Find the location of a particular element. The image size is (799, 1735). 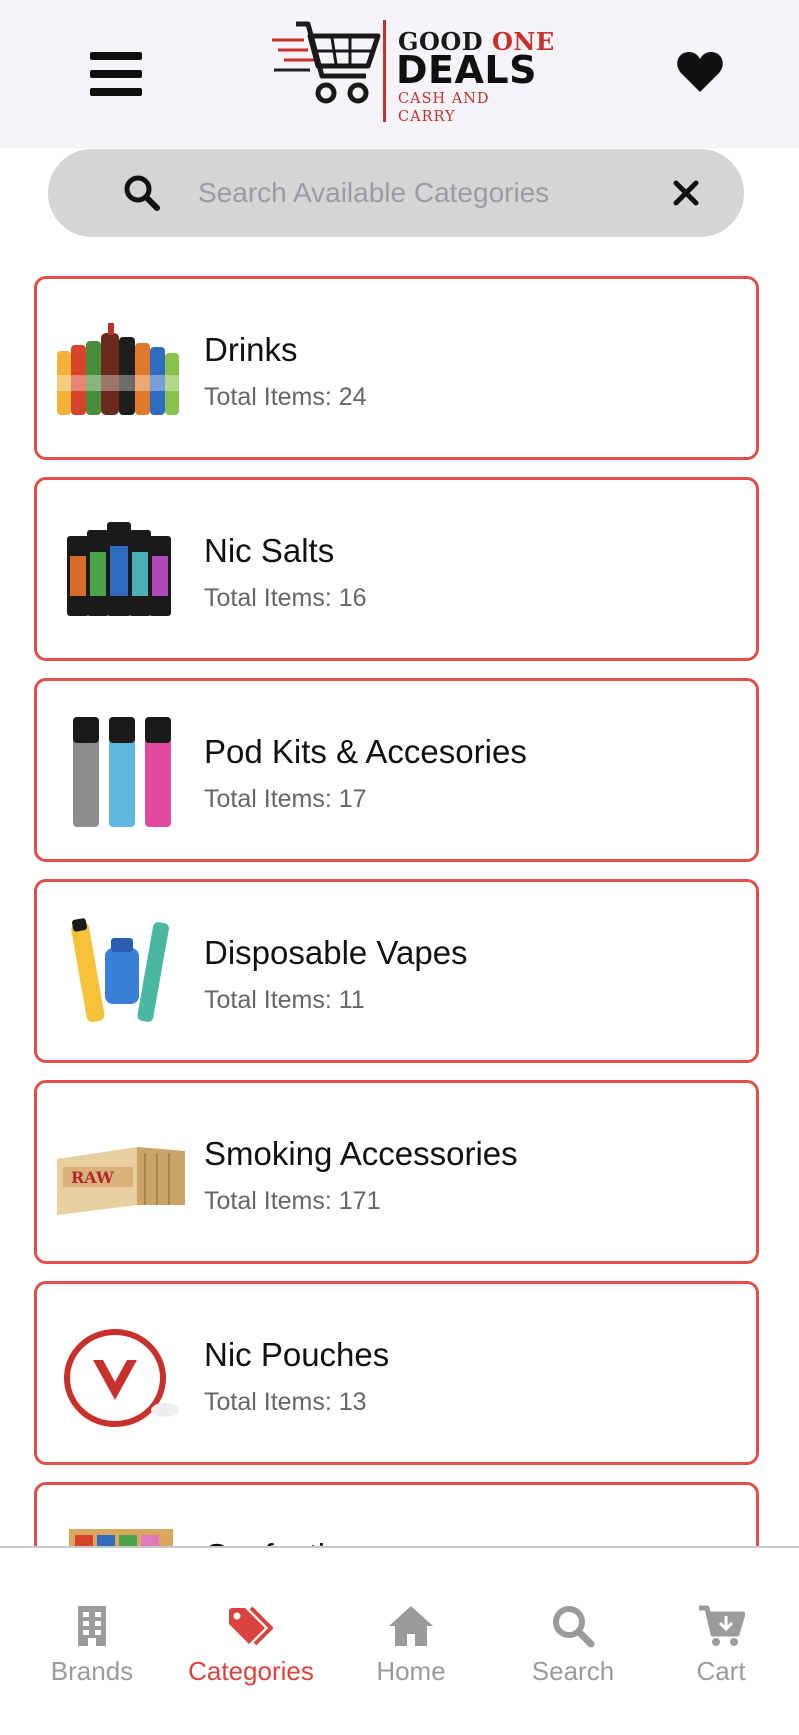

logo: GOOD ONE DEALS CASH AND CARRY is located at coordinates (412, 72).